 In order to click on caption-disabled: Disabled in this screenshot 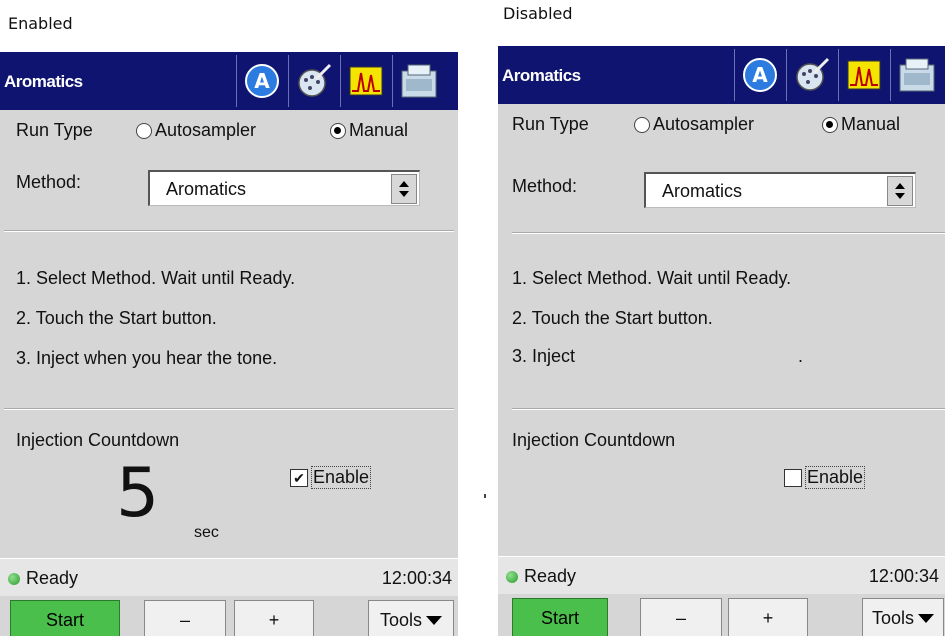, I will do `click(538, 13)`.